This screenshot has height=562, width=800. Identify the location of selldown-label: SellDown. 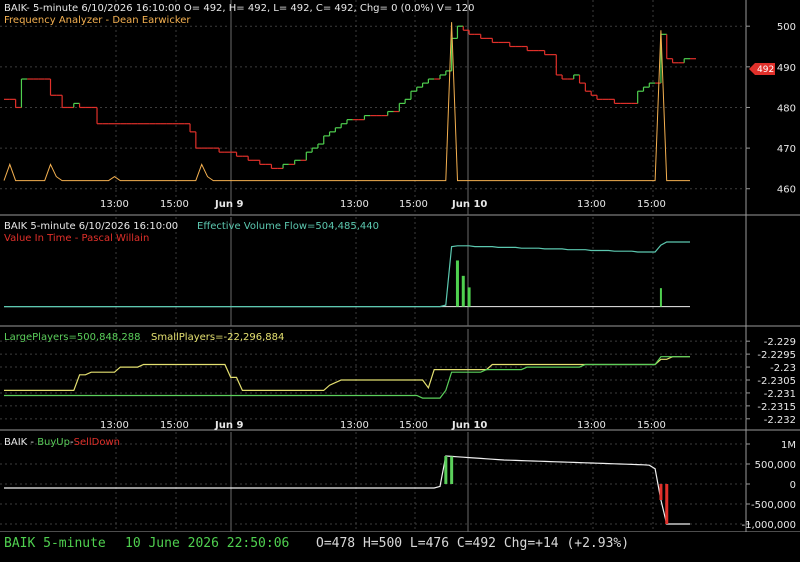
(97, 442).